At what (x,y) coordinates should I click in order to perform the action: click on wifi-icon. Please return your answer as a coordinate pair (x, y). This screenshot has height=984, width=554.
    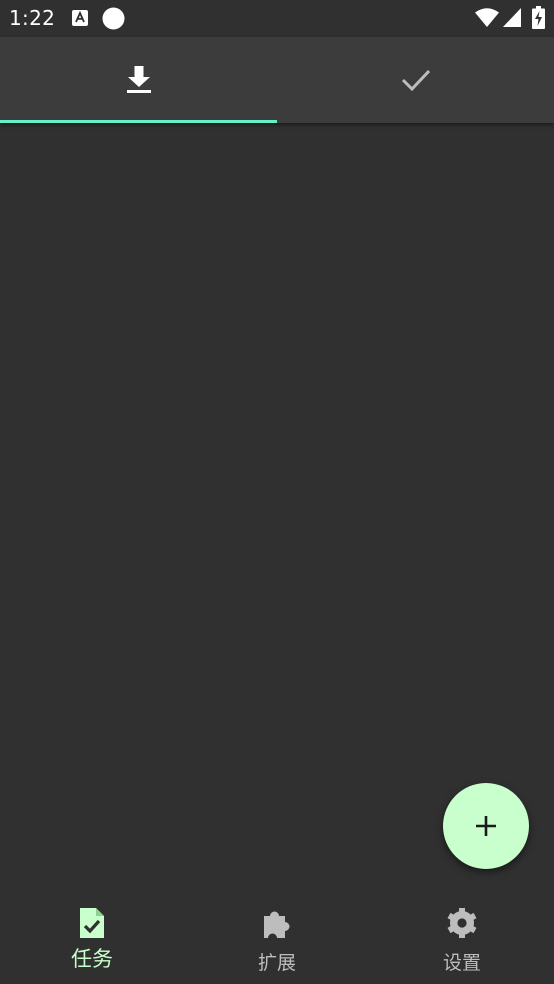
    Looking at the image, I should click on (487, 17).